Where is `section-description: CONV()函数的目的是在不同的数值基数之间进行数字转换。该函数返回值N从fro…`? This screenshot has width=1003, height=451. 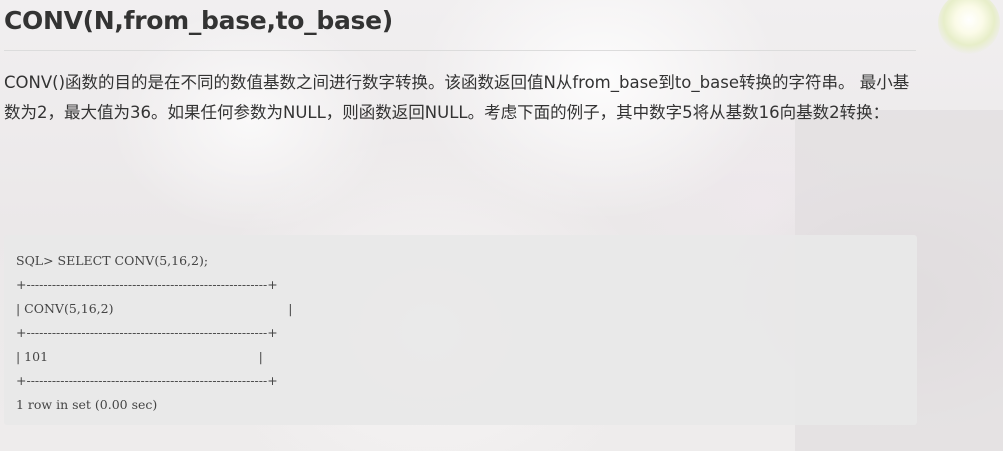
section-description: CONV()函数的目的是在不同的数值基数之间进行数字转换。该函数返回值N从fro… is located at coordinates (457, 97).